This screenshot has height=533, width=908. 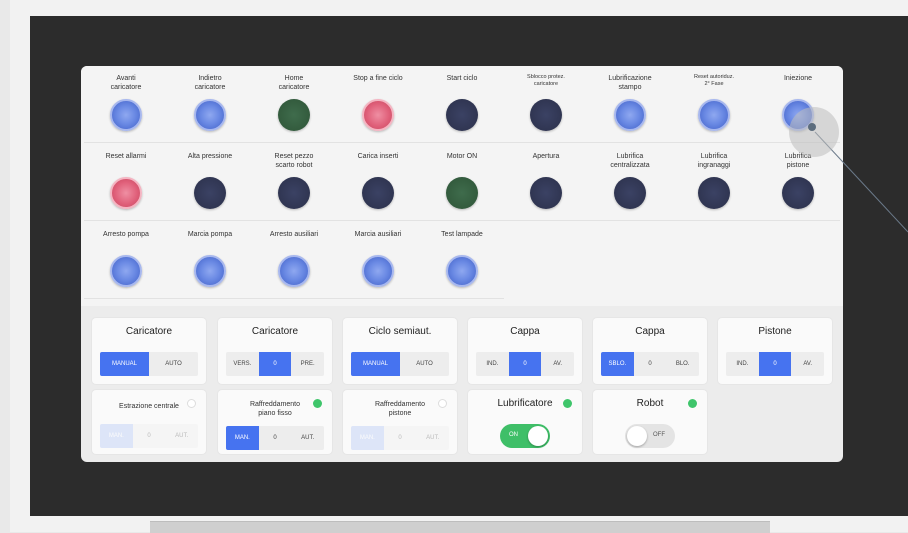 I want to click on touch-callout-line, so click(x=861, y=182).